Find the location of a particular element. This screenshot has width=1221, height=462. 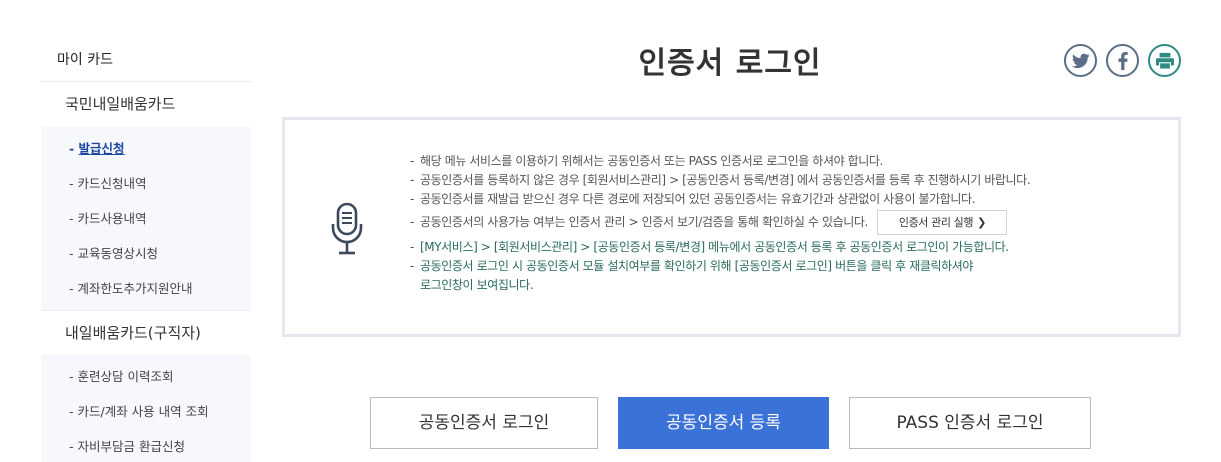

microphone-icon is located at coordinates (347, 232).